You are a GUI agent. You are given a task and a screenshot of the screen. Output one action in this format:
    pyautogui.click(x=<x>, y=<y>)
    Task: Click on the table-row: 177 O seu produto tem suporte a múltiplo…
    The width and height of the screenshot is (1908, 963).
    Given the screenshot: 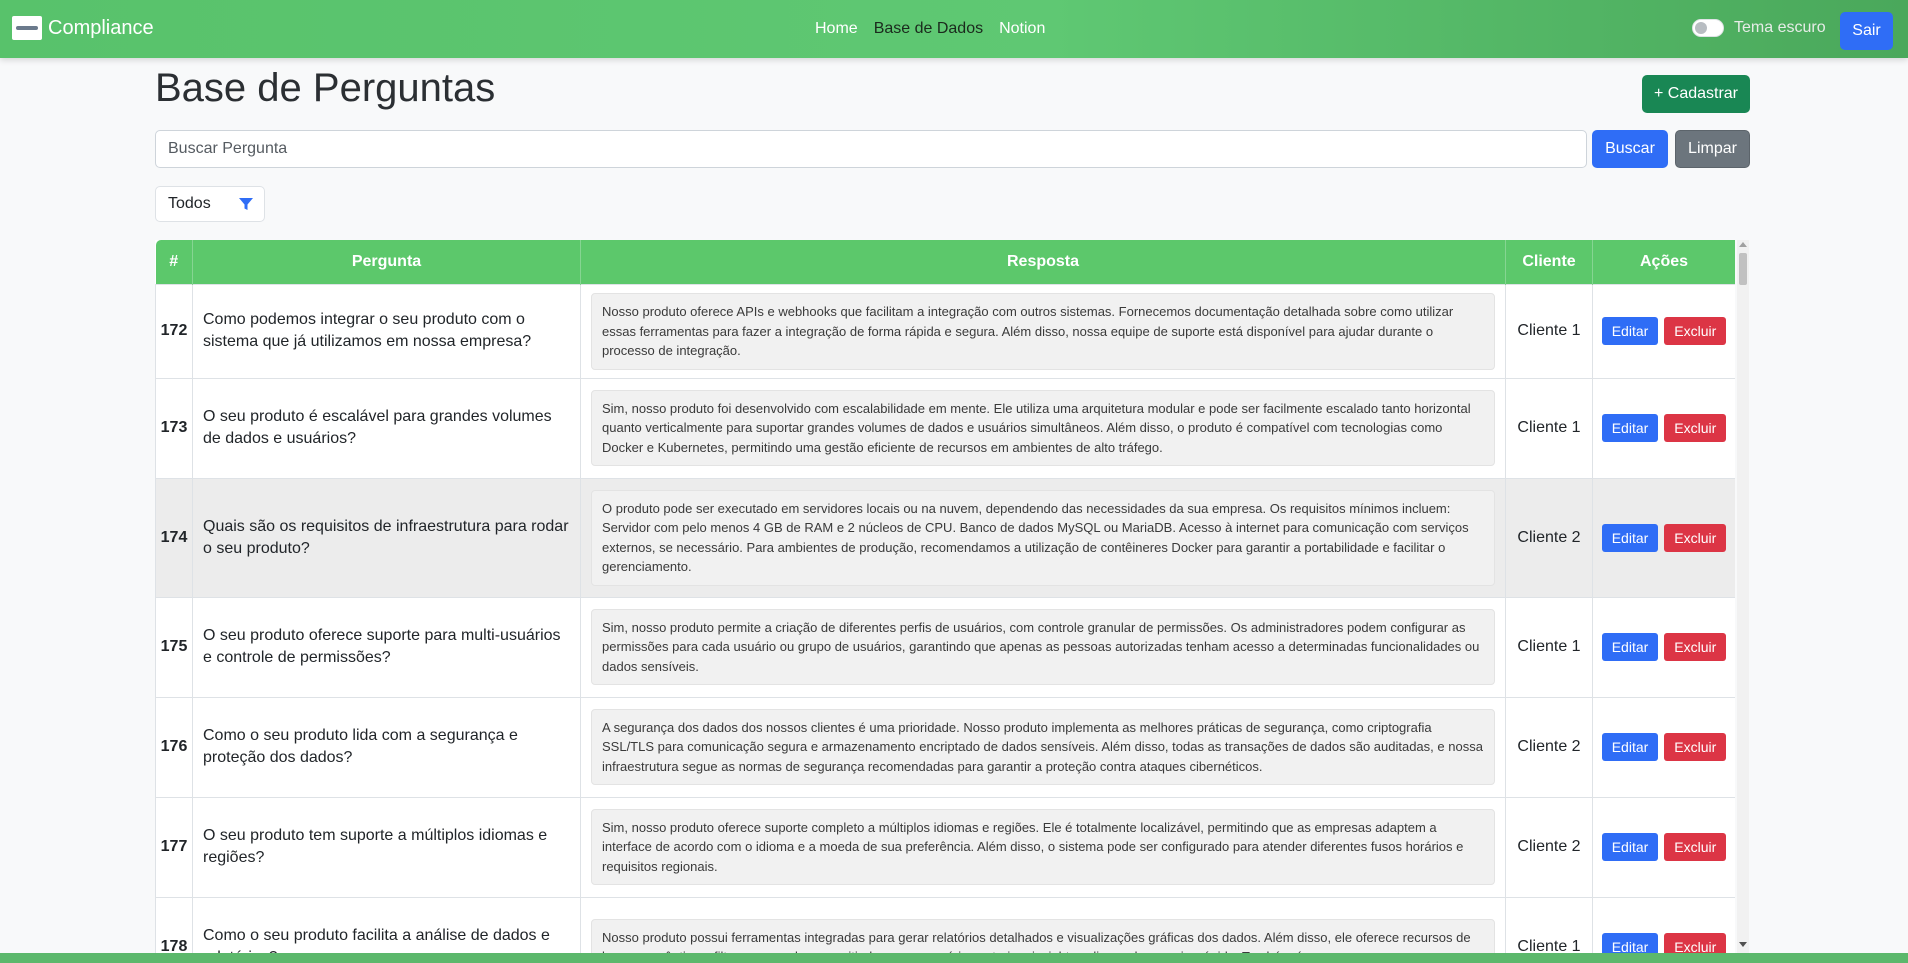 What is the action you would take?
    pyautogui.click(x=945, y=847)
    